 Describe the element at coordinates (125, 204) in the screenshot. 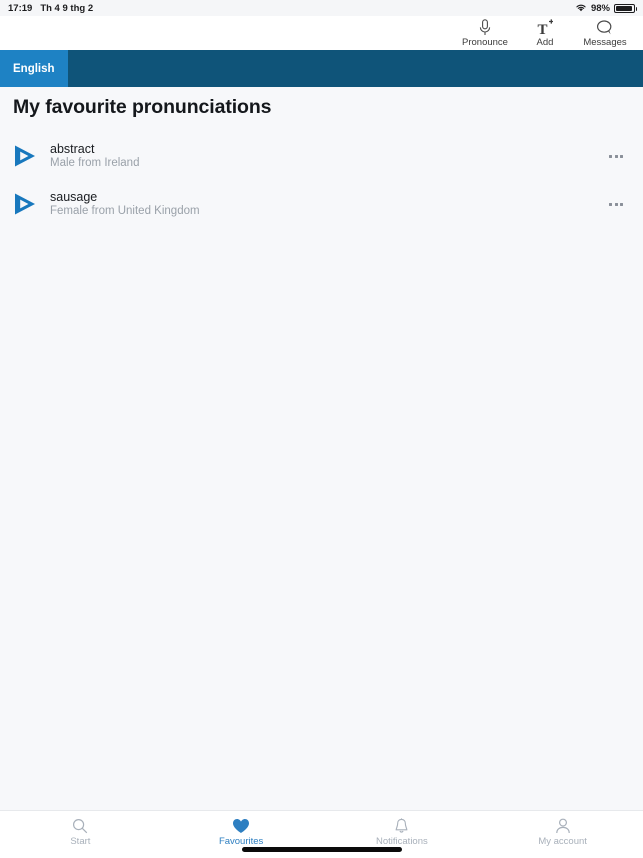

I see `list-item-text: sausage Female from United Kingdom` at that location.